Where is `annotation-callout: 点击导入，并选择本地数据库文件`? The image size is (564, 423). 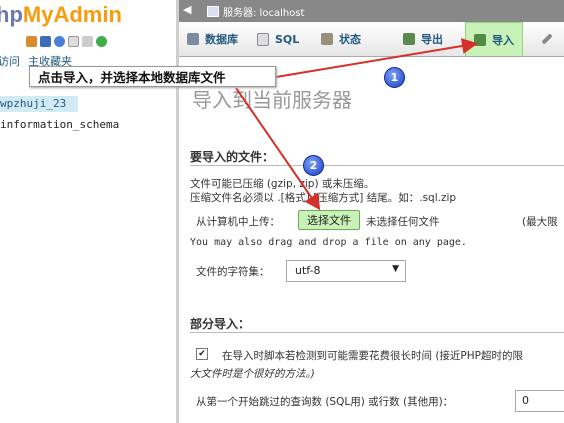
annotation-callout: 点击导入，并选择本地数据库文件 is located at coordinates (152, 76).